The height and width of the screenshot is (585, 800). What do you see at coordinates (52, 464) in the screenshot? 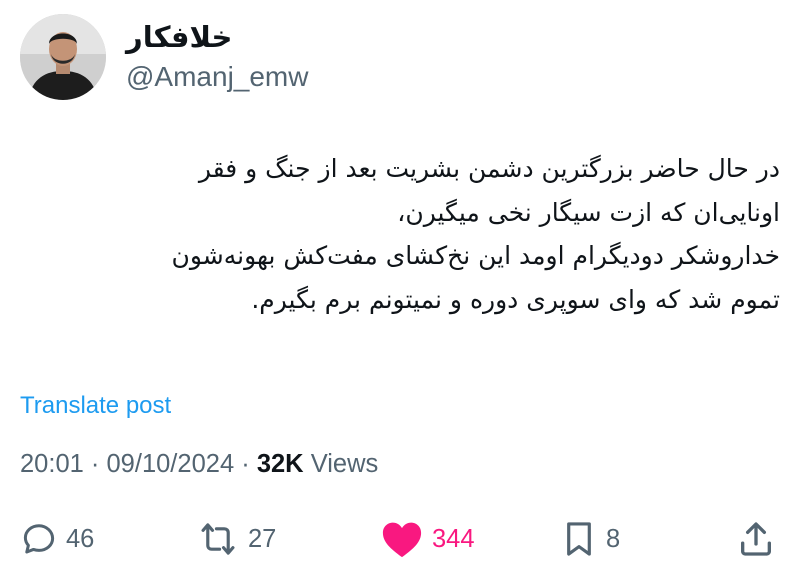
I see `post-time: 20:01` at bounding box center [52, 464].